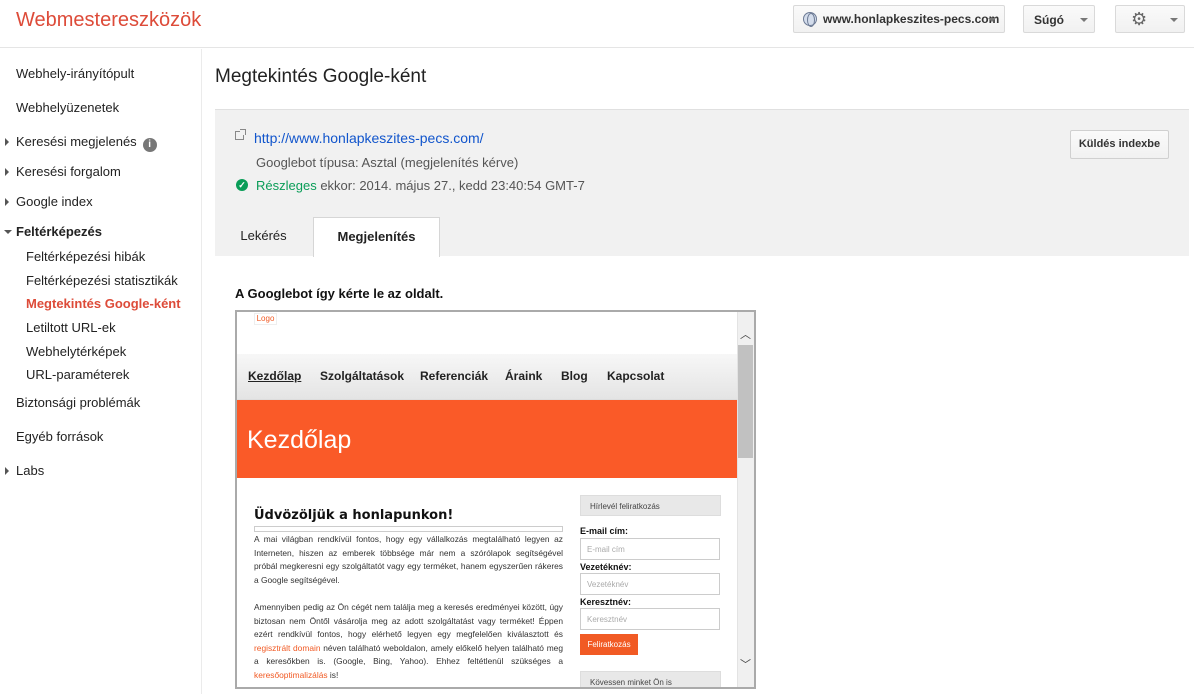 The image size is (1194, 694). What do you see at coordinates (911, 19) in the screenshot?
I see `site-selector-label: www.honlapkeszites-pecs.com` at bounding box center [911, 19].